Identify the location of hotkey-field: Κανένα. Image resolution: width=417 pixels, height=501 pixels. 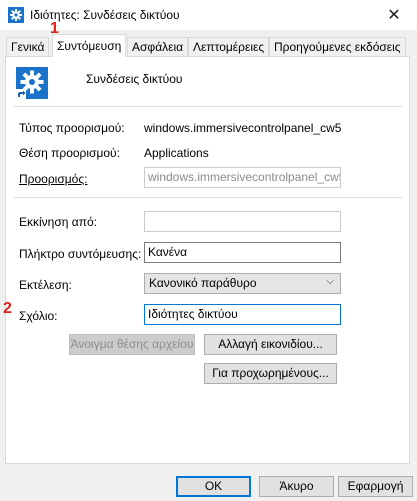
(242, 252).